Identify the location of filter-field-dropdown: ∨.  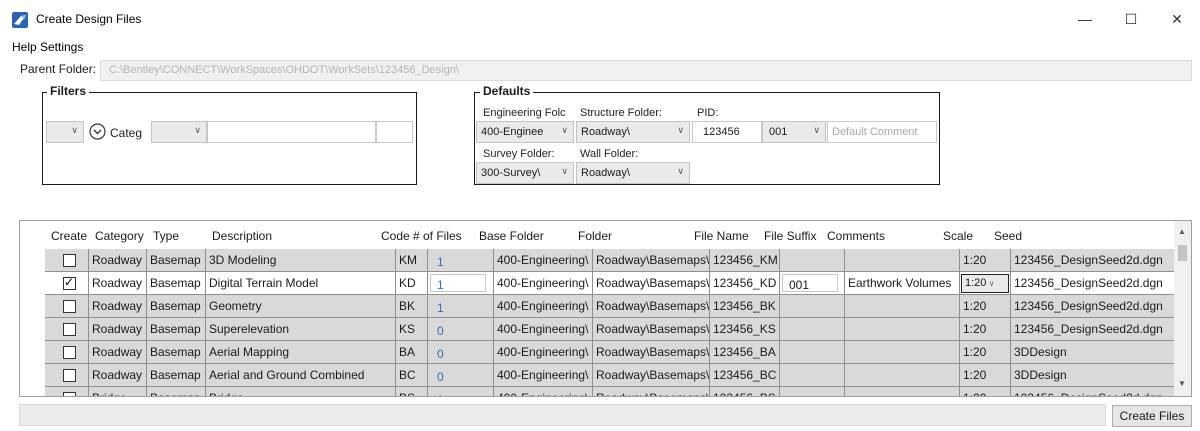
(65, 132).